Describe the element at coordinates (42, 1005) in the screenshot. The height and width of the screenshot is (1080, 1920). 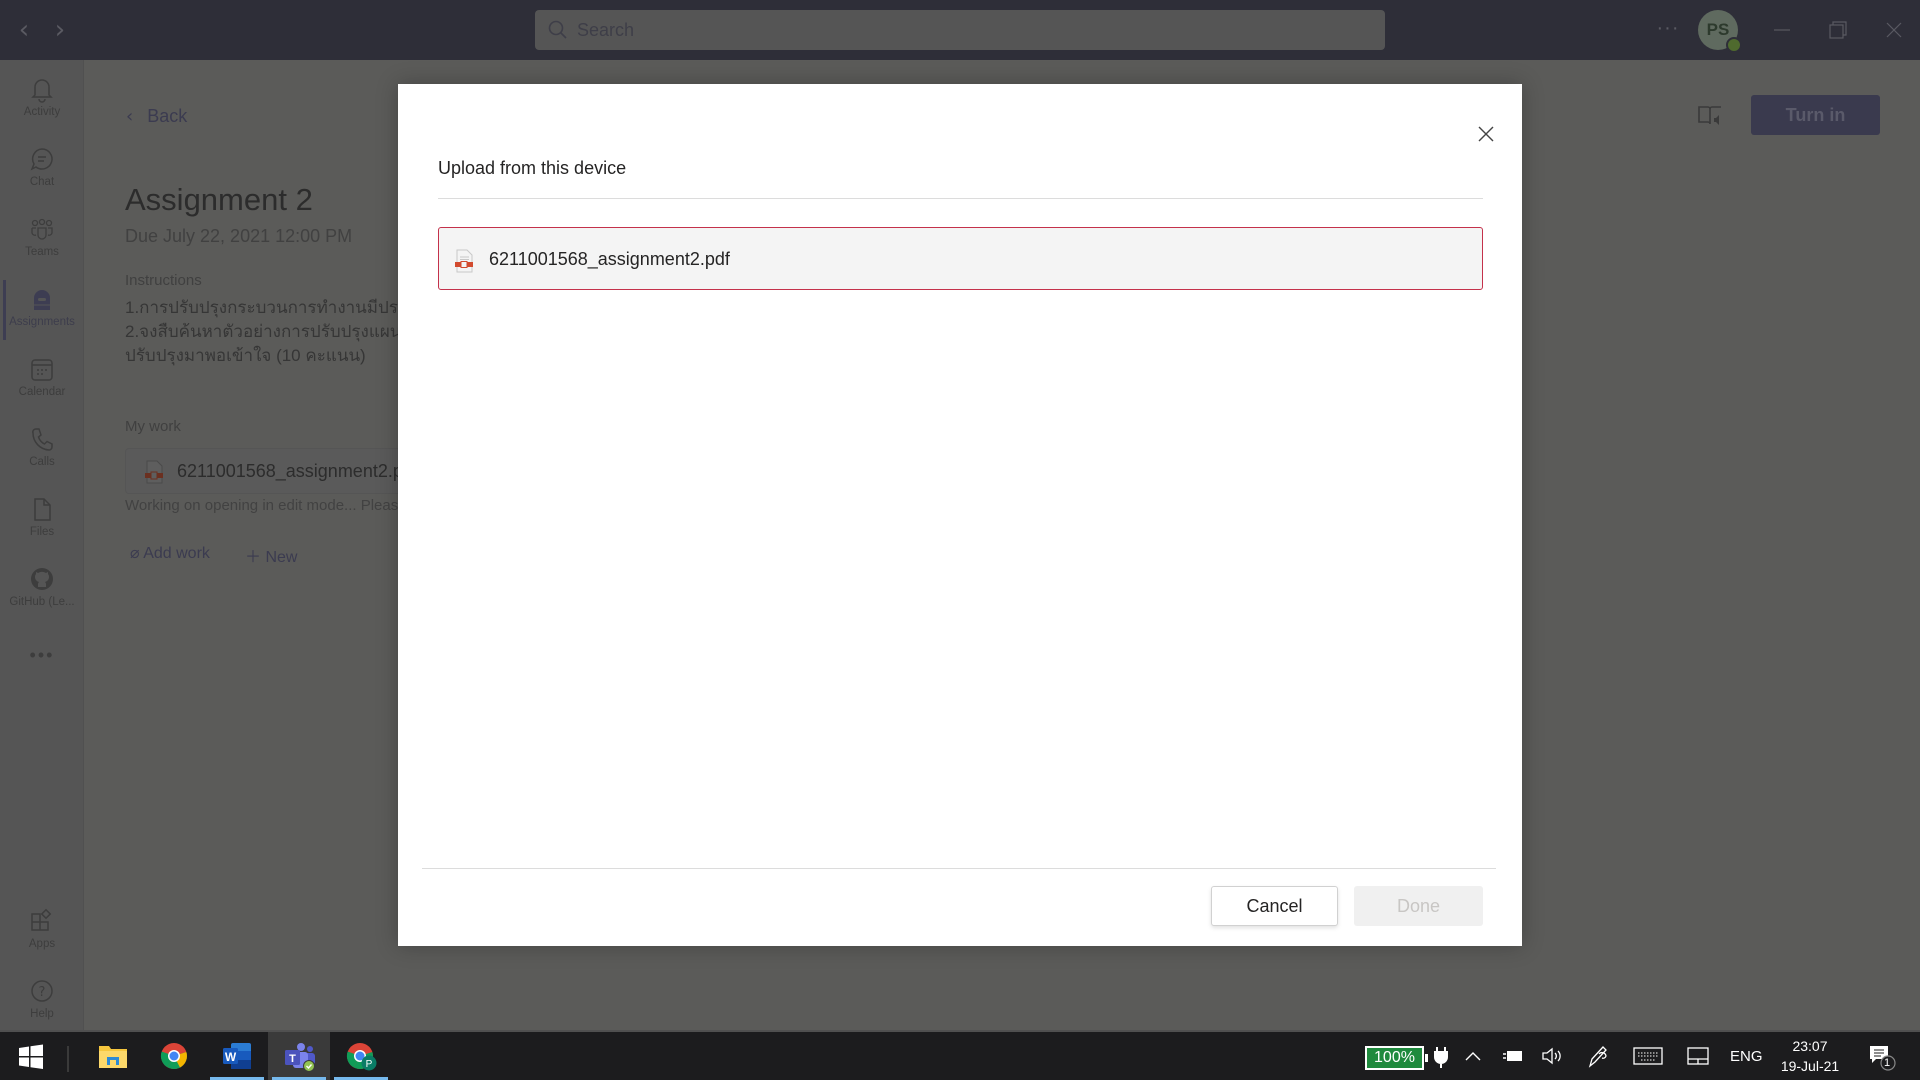
I see `sidebar-item-help: ? Help` at that location.